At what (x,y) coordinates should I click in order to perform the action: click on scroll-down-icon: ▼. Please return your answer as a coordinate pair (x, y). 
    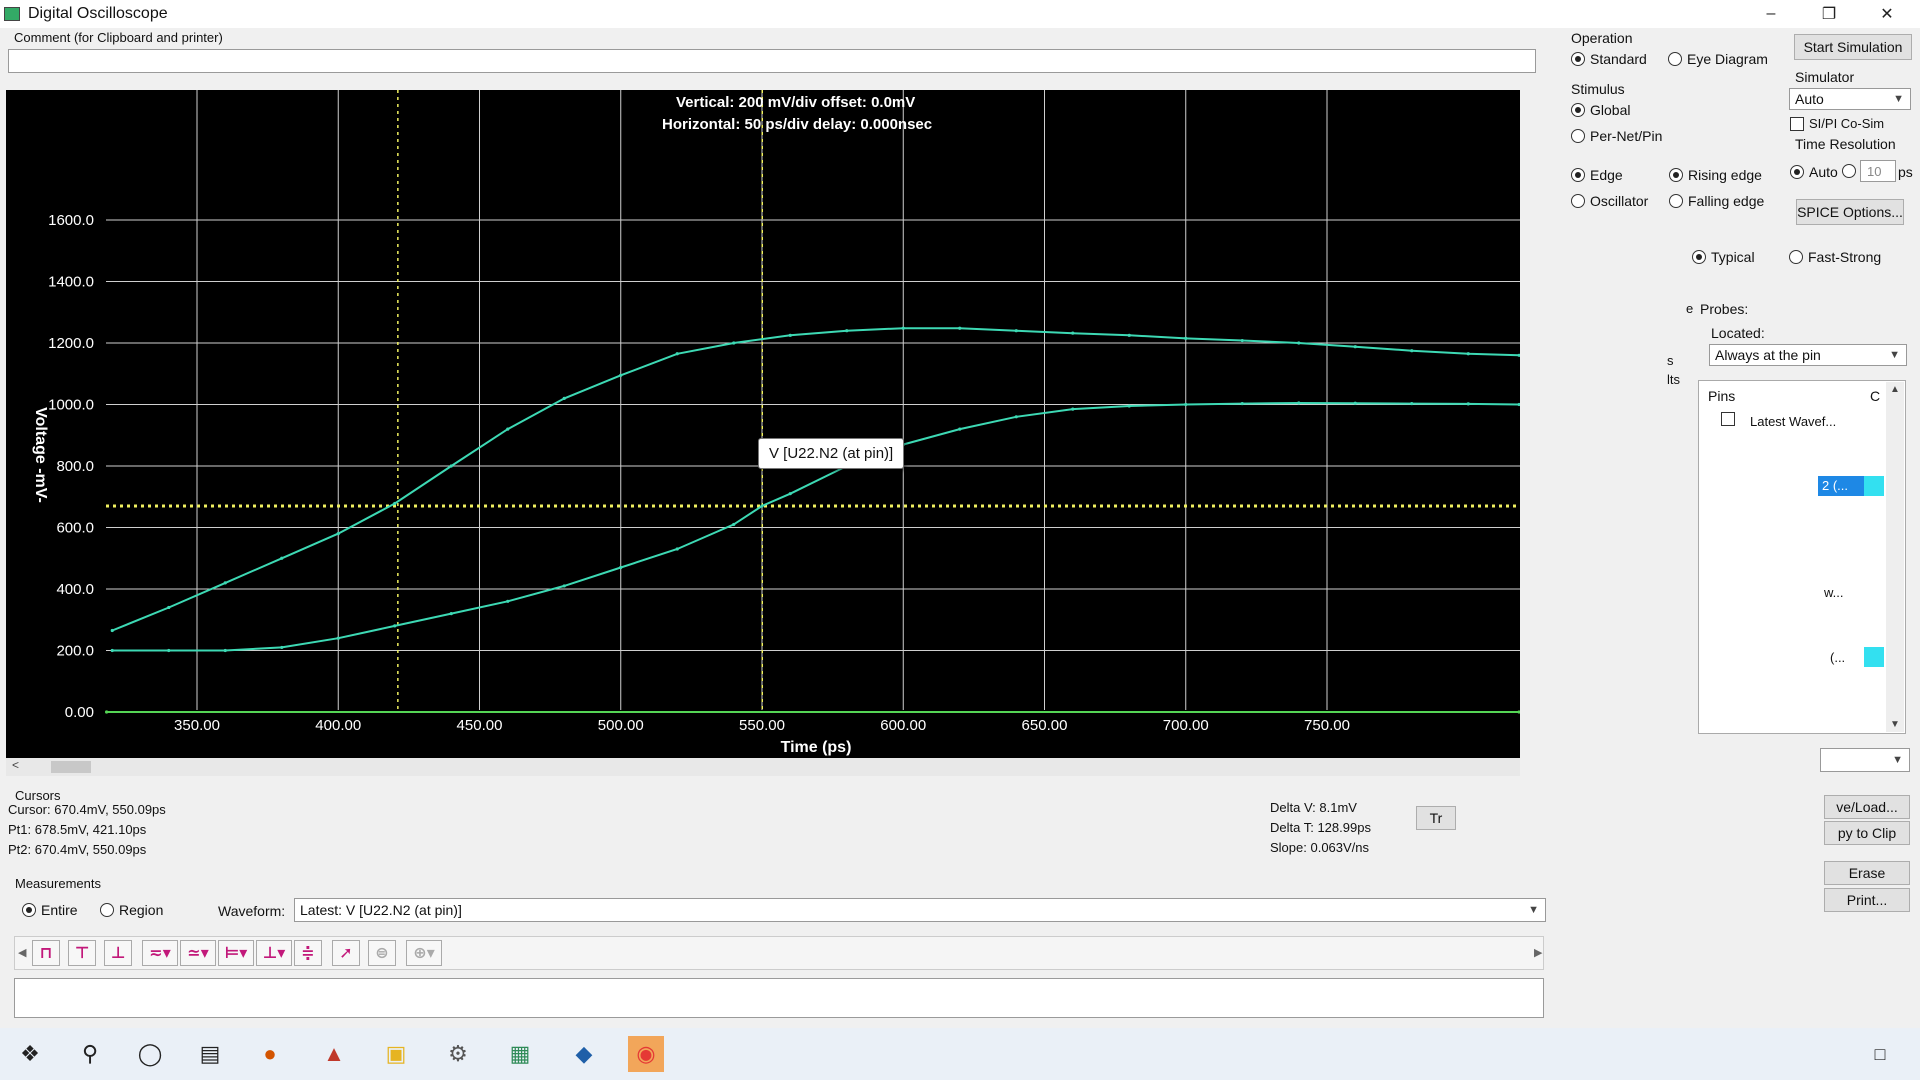
    Looking at the image, I should click on (1895, 724).